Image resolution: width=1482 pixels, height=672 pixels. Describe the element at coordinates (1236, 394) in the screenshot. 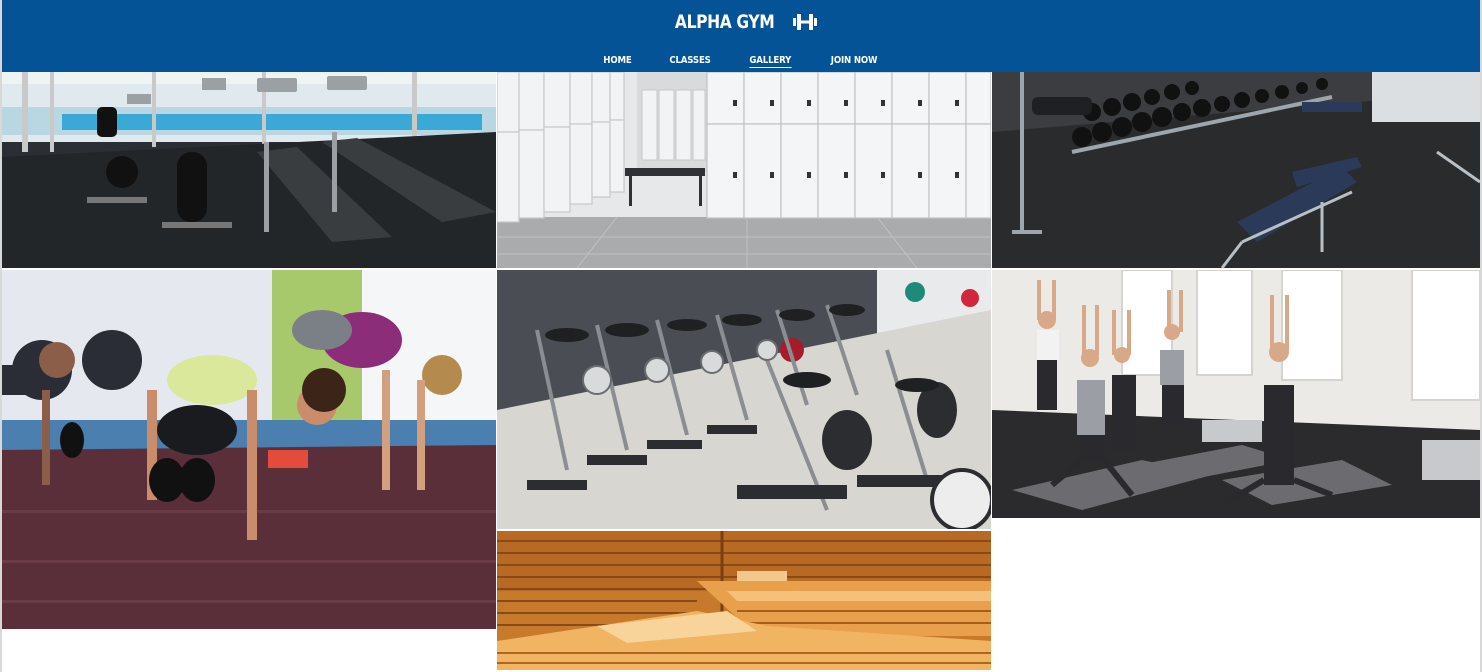

I see `yoga-class-photo` at that location.